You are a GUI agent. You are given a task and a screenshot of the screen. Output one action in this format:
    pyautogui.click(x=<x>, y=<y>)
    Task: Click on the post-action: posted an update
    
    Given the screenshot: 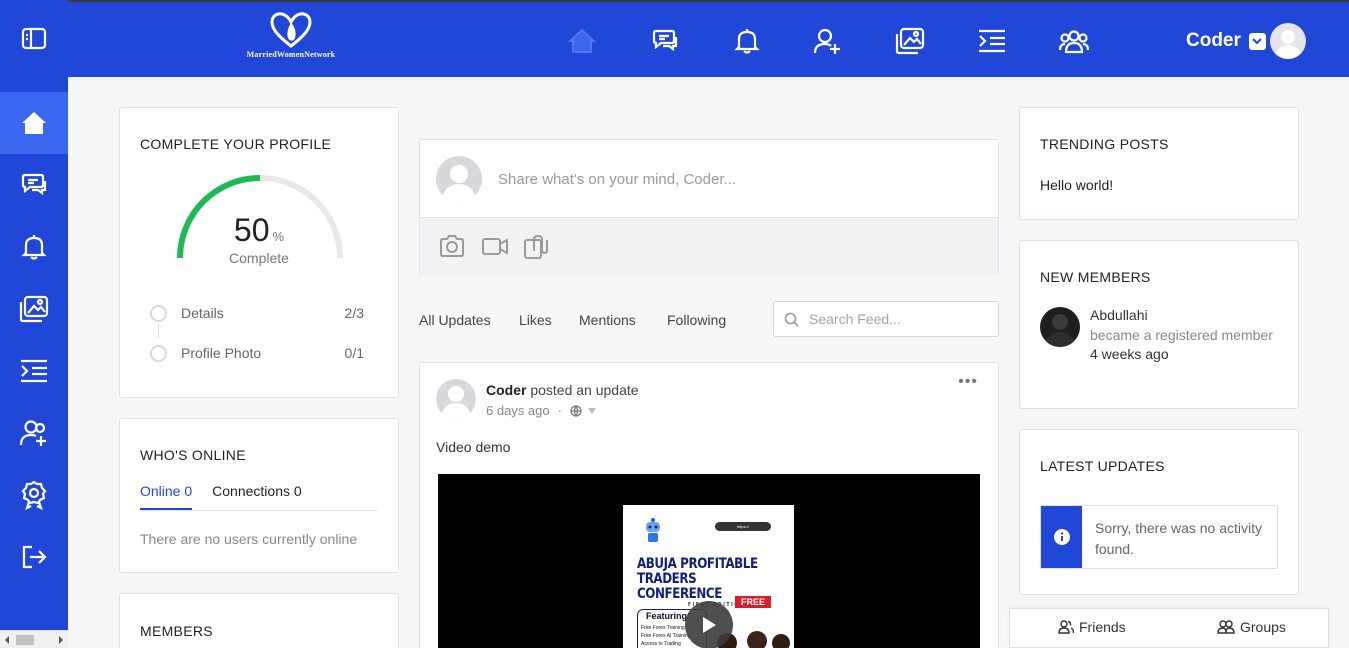 What is the action you would take?
    pyautogui.click(x=582, y=390)
    